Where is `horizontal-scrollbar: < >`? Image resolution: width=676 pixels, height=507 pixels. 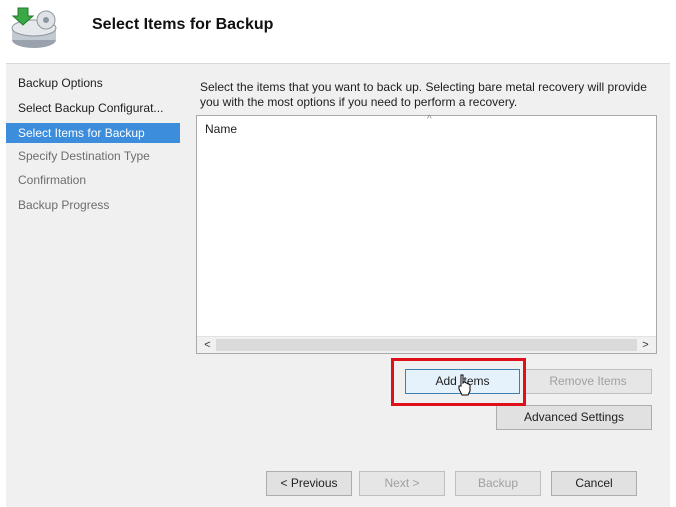 horizontal-scrollbar: < > is located at coordinates (426, 344).